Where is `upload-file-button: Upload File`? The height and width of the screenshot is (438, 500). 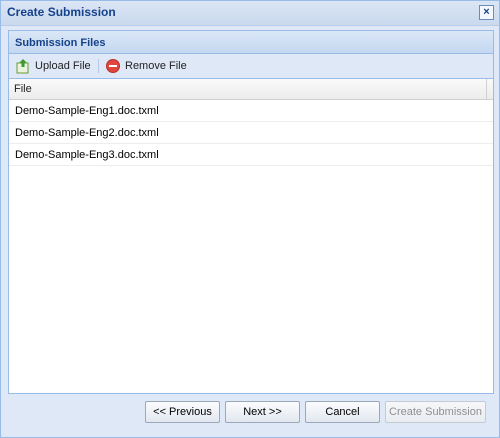 upload-file-button: Upload File is located at coordinates (53, 66).